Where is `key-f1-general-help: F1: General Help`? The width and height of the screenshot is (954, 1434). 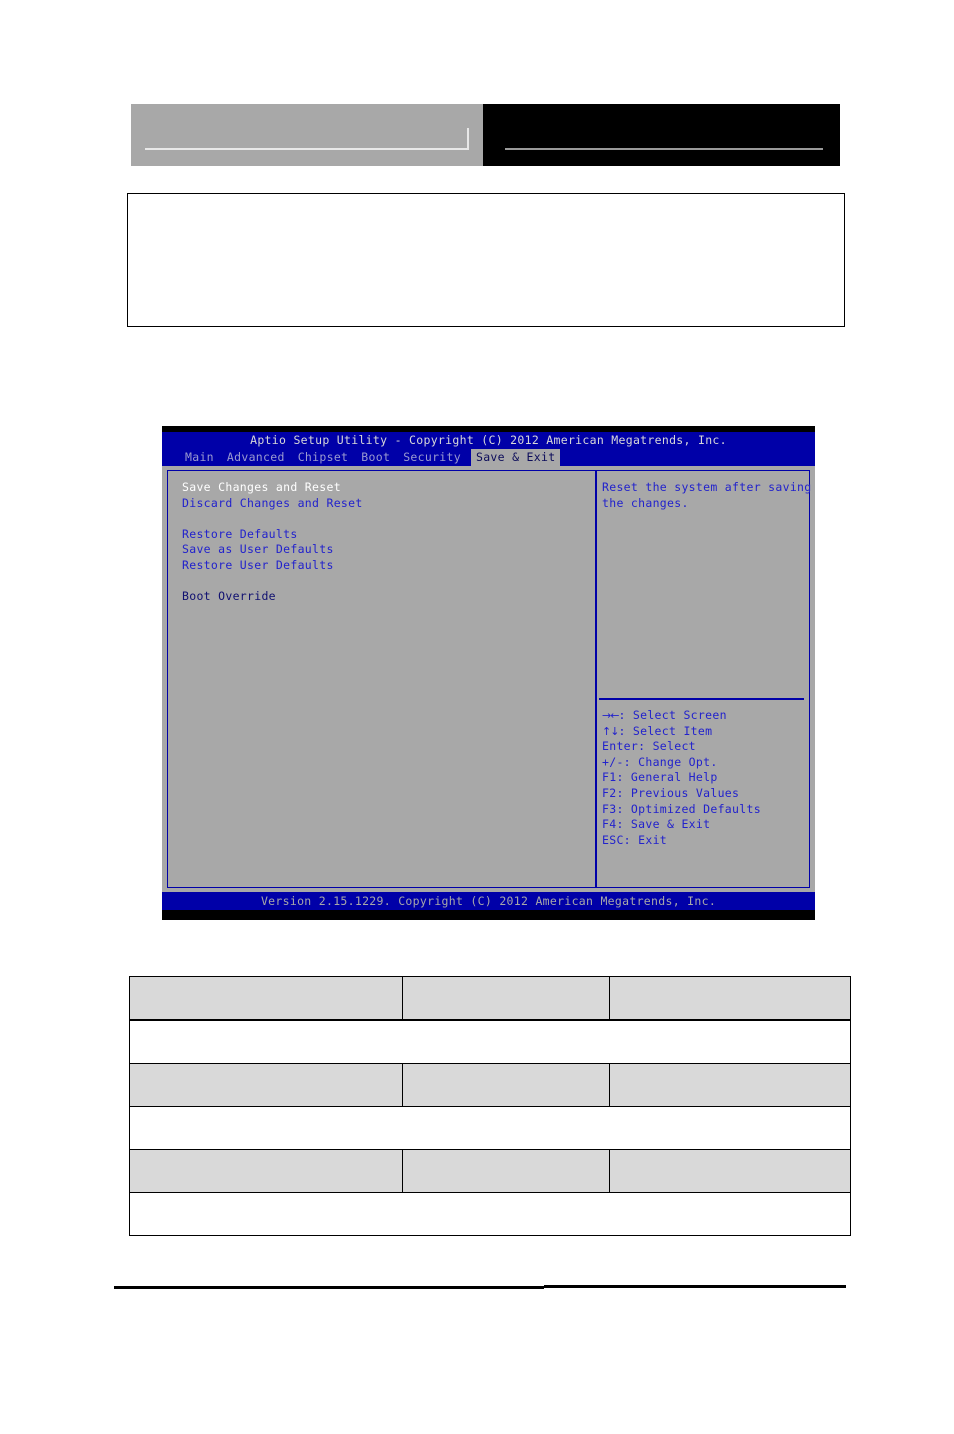 key-f1-general-help: F1: General Help is located at coordinates (660, 777).